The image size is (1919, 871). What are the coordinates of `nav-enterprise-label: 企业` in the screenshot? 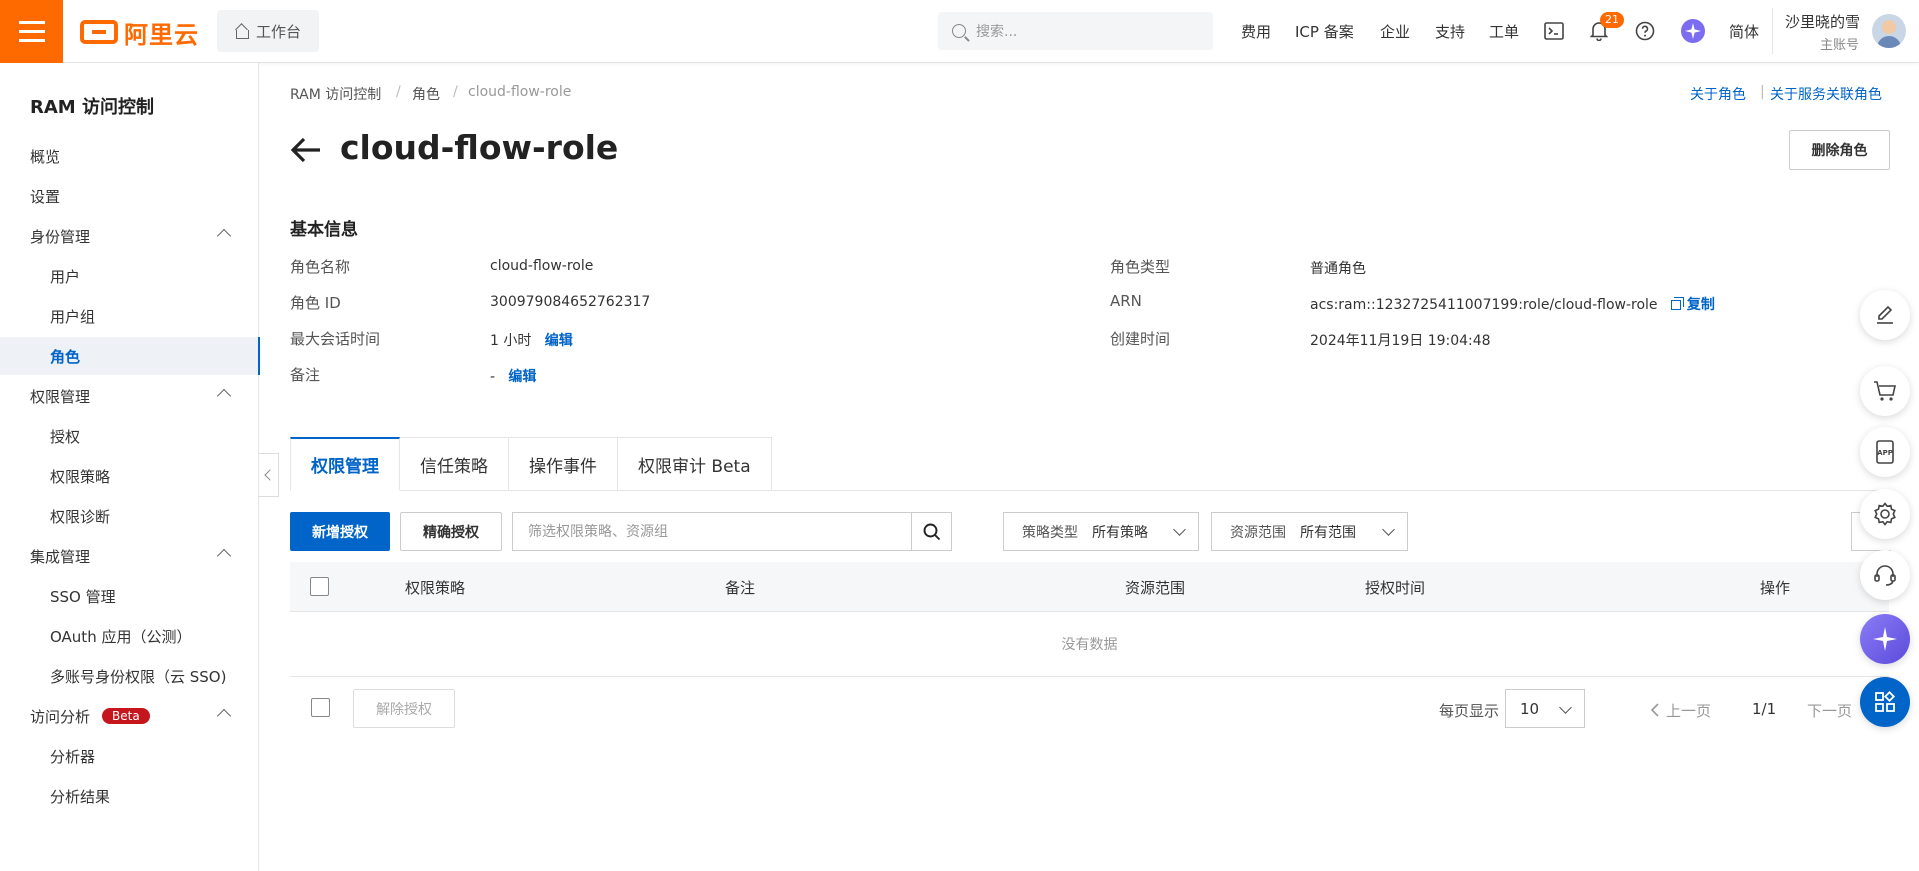 It's located at (1395, 31).